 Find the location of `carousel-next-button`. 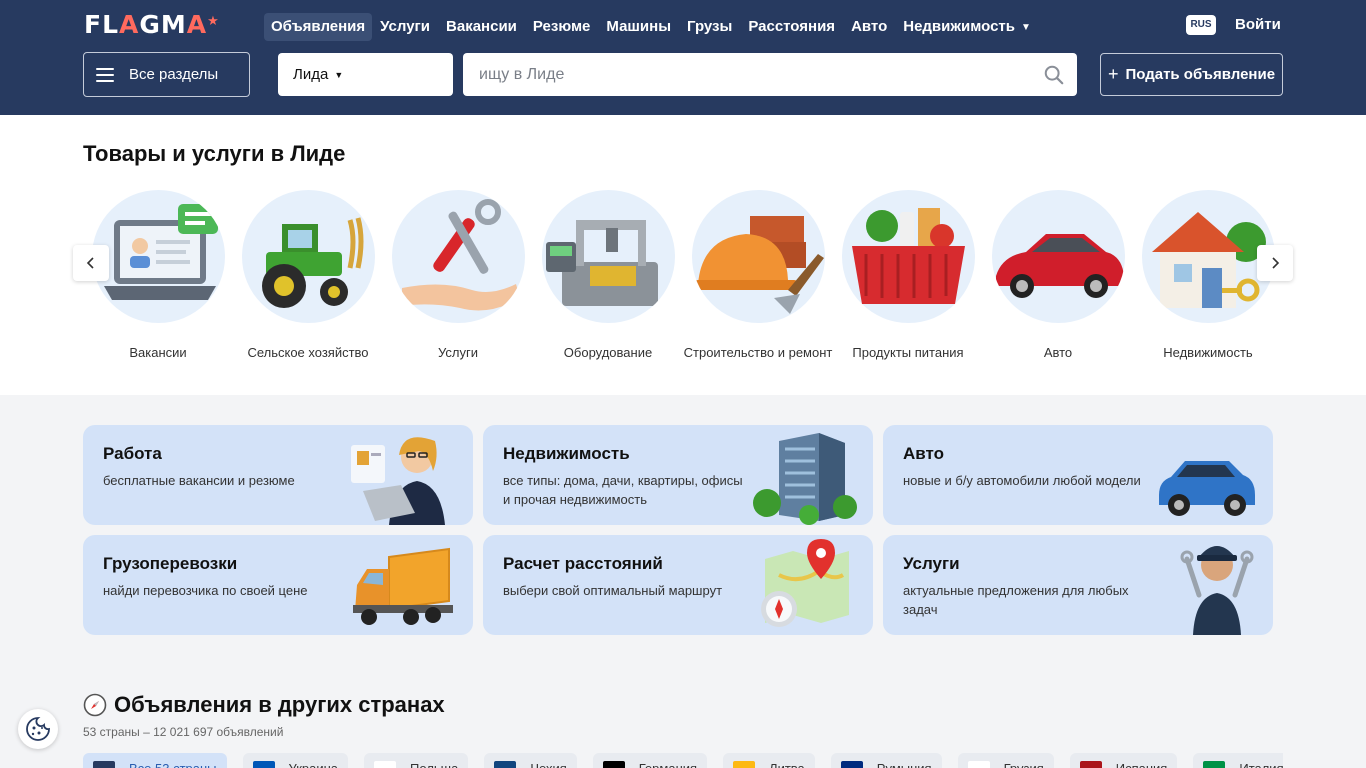

carousel-next-button is located at coordinates (1275, 263).